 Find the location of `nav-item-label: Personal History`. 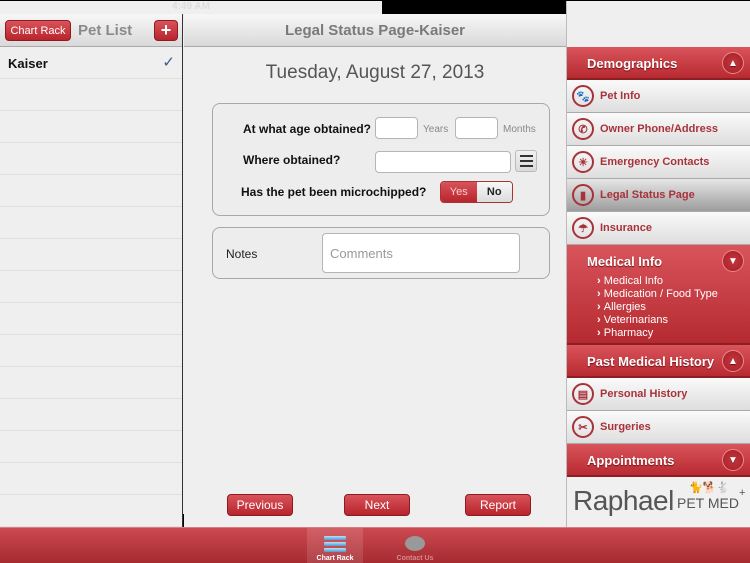

nav-item-label: Personal History is located at coordinates (644, 394).